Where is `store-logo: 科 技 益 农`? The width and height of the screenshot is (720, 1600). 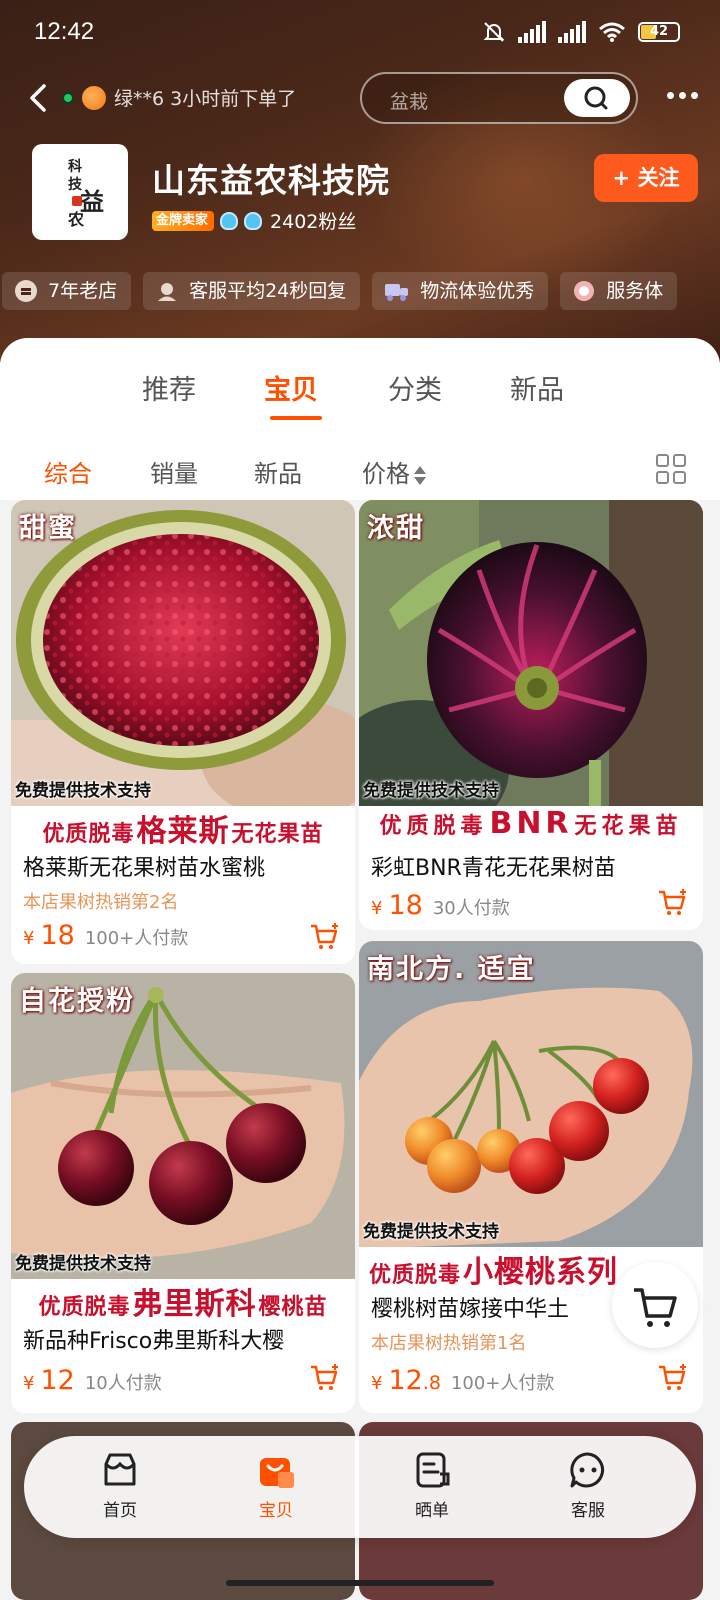
store-logo: 科 技 益 农 is located at coordinates (80, 192).